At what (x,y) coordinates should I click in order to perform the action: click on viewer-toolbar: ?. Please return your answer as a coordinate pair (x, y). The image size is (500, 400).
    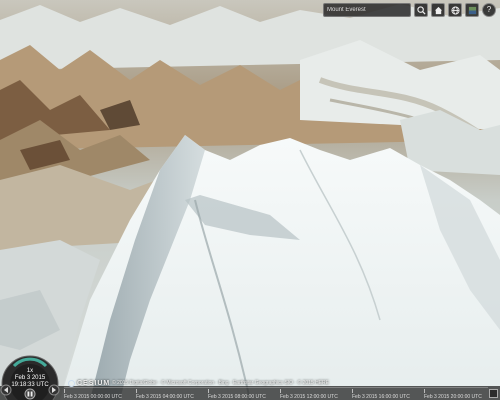
    Looking at the image, I should click on (409, 10).